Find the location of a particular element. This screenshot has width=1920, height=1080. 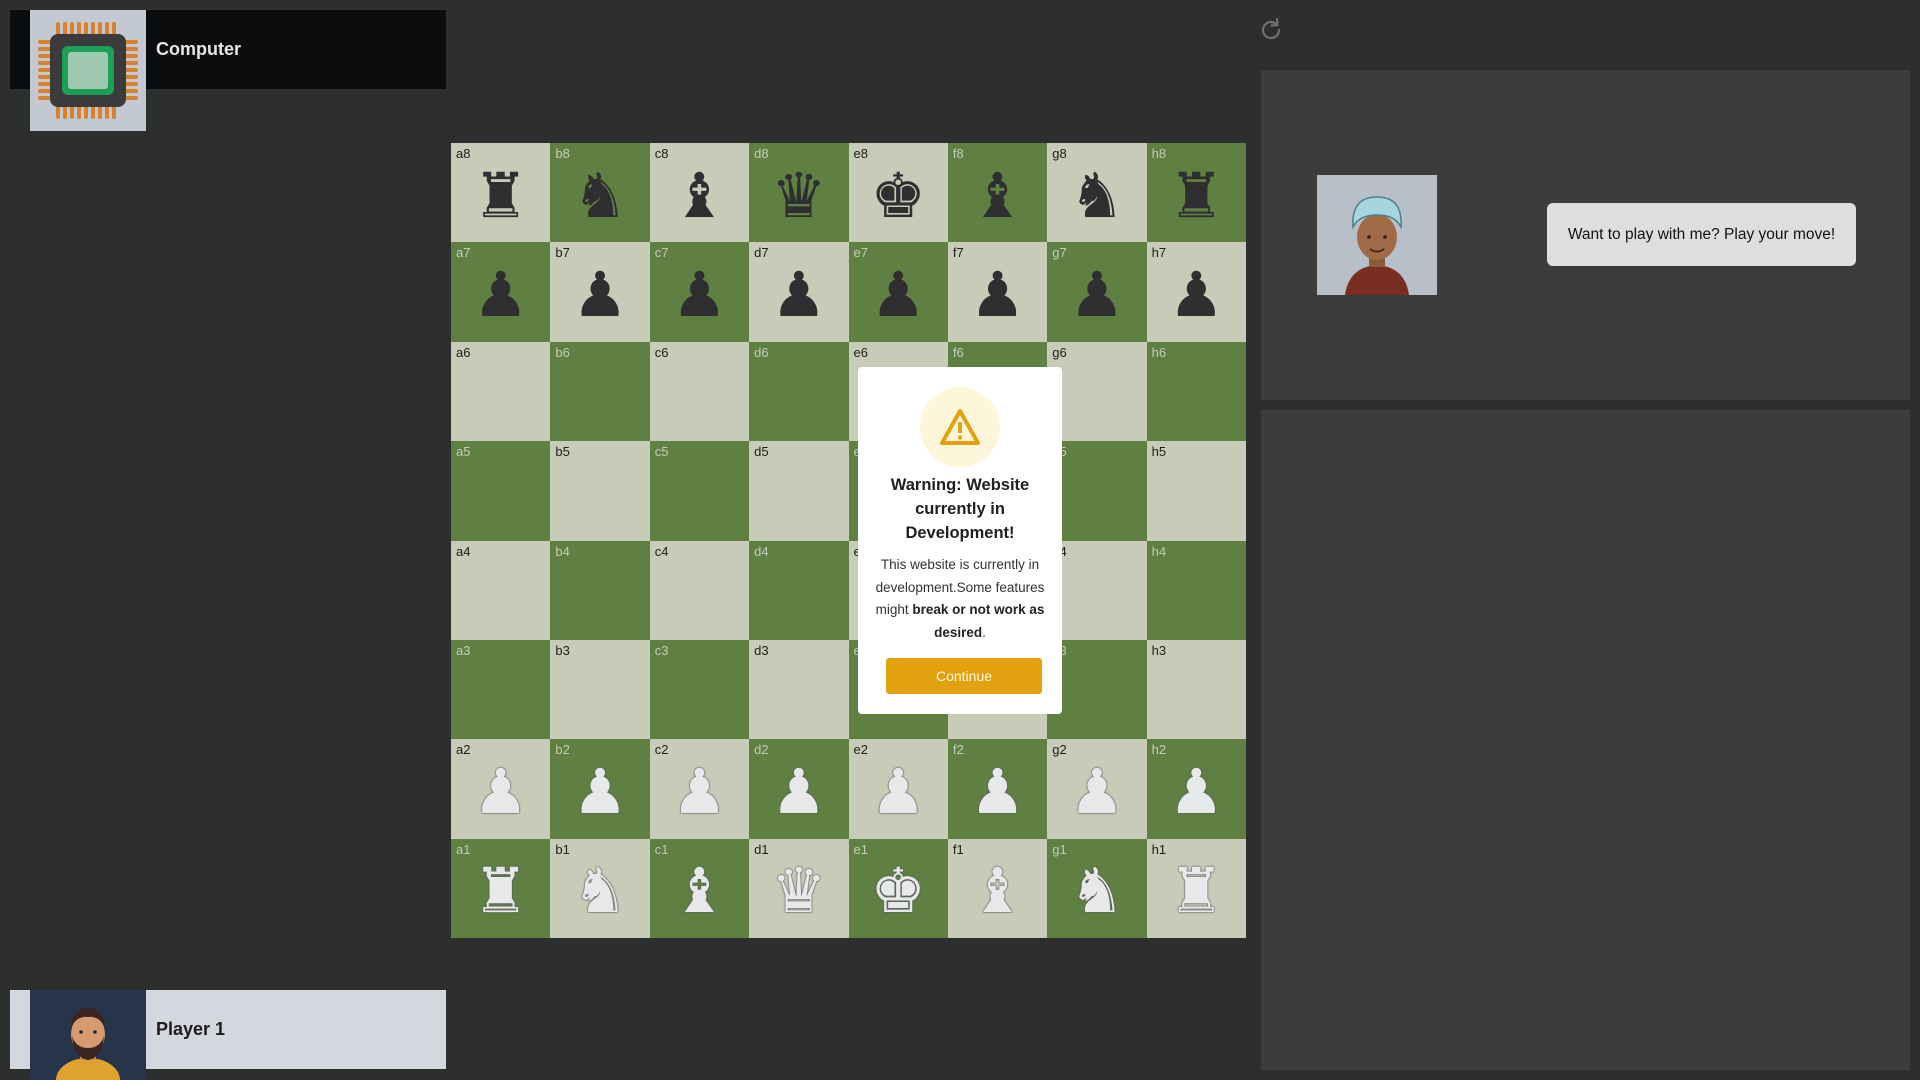

square-label: g6 is located at coordinates (1059, 352).